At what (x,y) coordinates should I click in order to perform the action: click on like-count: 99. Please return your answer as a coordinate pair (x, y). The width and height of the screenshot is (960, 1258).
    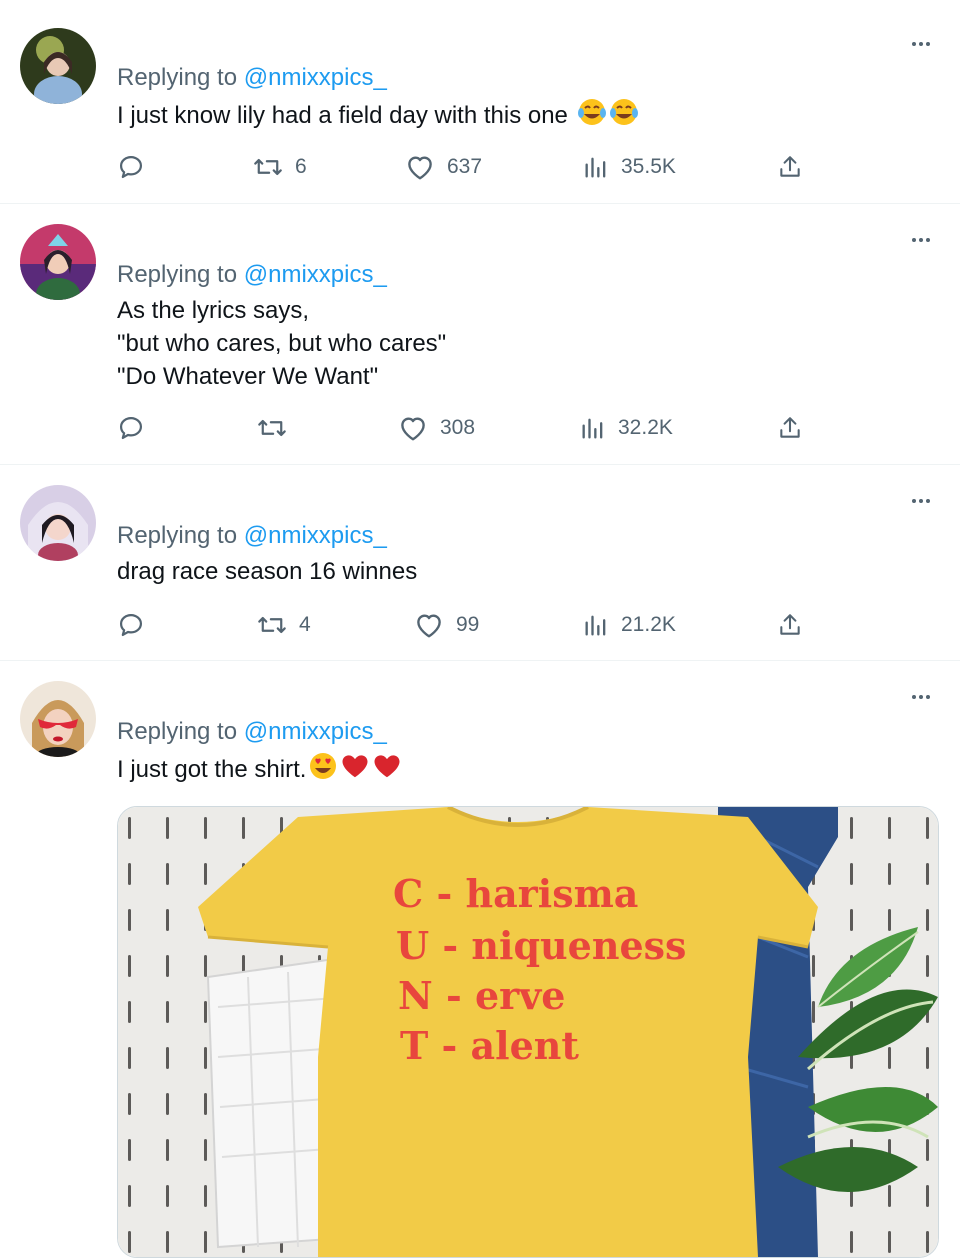
    Looking at the image, I should click on (468, 624).